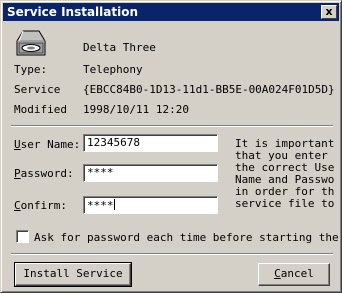 The width and height of the screenshot is (342, 293). Describe the element at coordinates (119, 47) in the screenshot. I see `service-name: Delta Three` at that location.